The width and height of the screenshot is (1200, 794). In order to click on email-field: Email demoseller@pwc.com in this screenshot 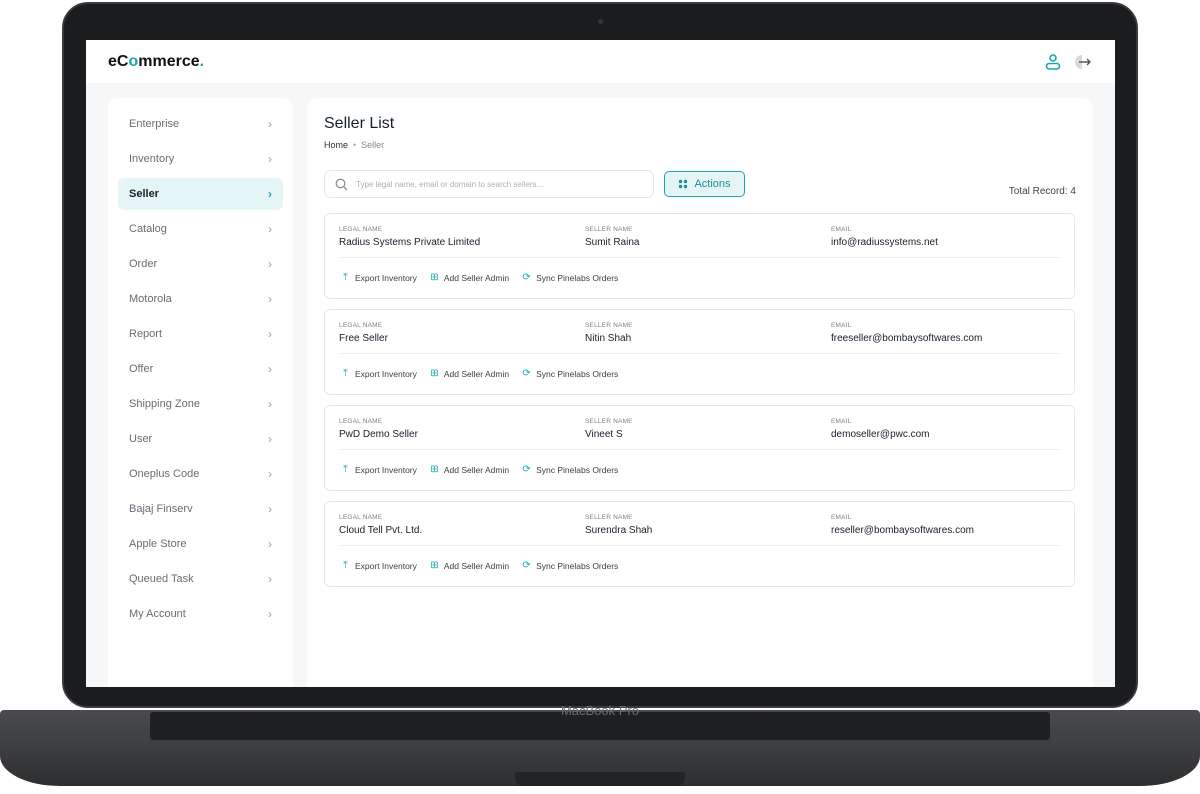, I will do `click(880, 429)`.